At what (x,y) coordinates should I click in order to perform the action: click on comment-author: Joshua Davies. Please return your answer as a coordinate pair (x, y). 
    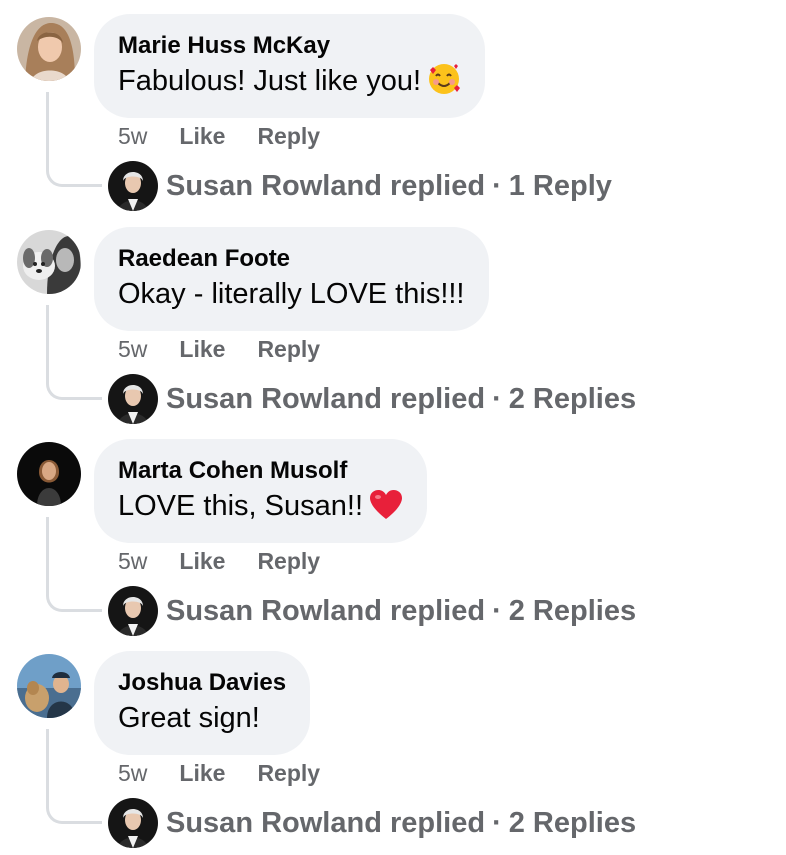
    Looking at the image, I should click on (202, 683).